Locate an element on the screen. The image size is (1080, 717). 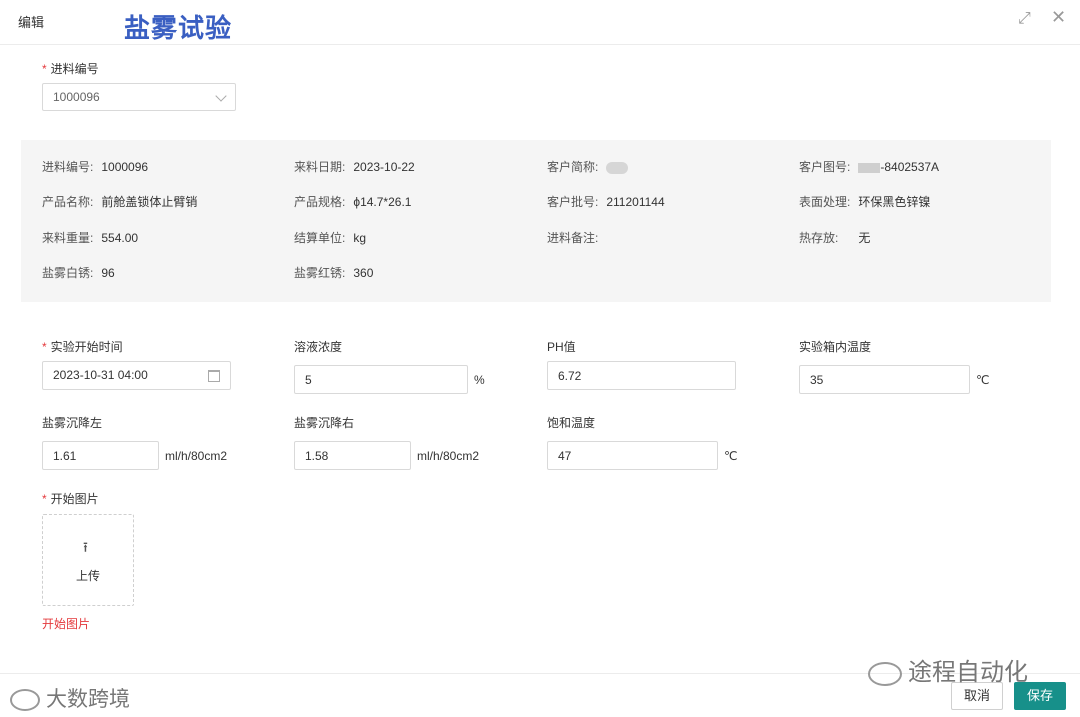
ph-input is located at coordinates (641, 375).